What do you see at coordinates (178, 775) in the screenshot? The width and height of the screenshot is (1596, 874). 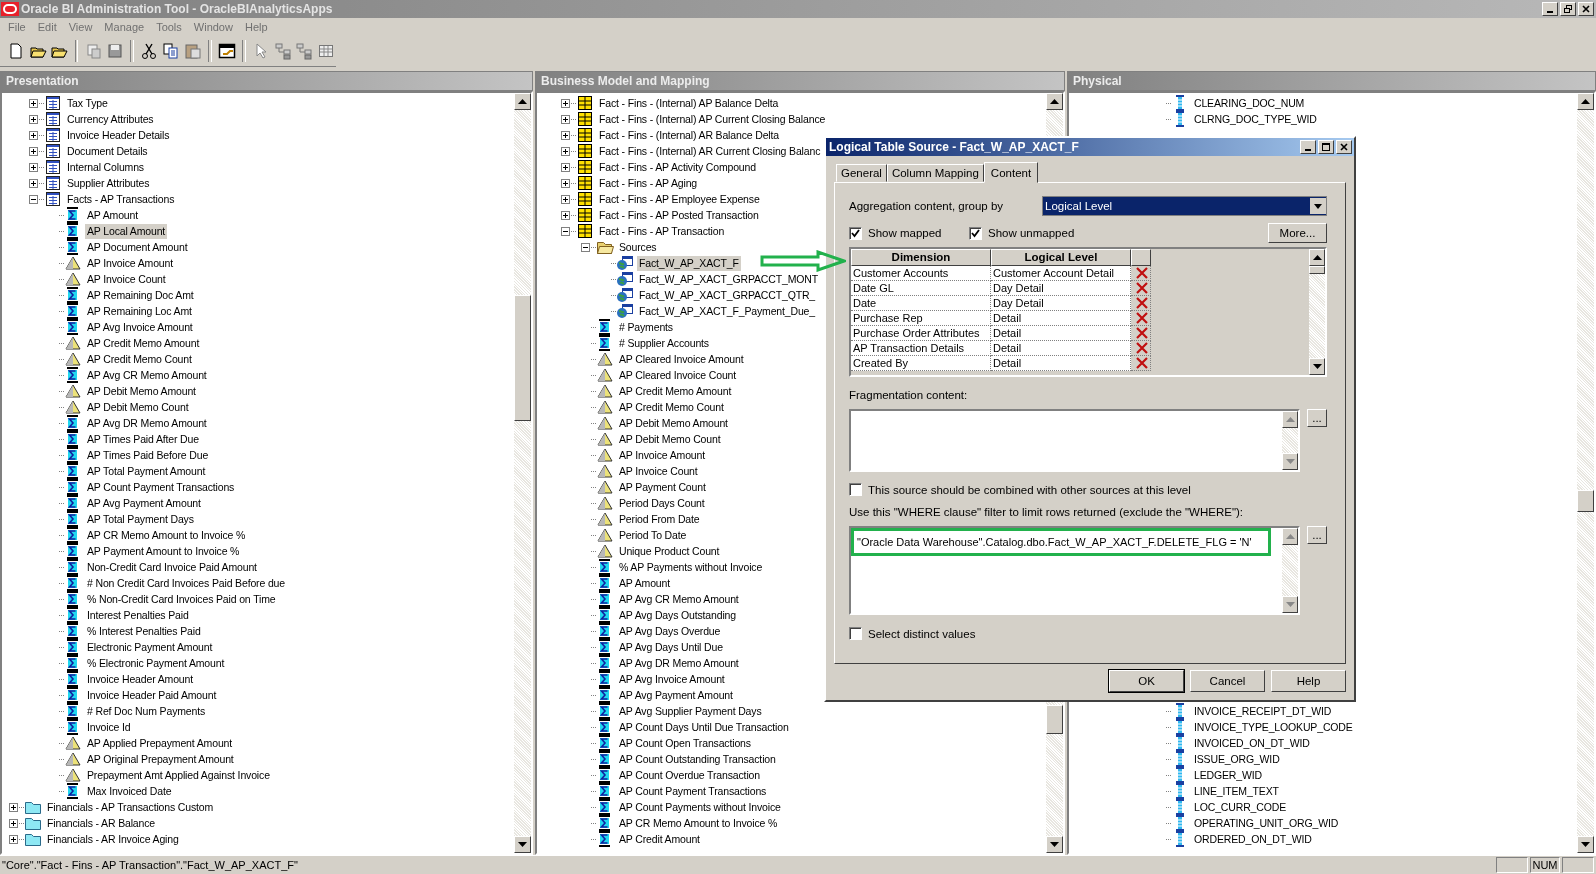 I see `tree-item: Prepayment Amt Applied Against Invoice` at bounding box center [178, 775].